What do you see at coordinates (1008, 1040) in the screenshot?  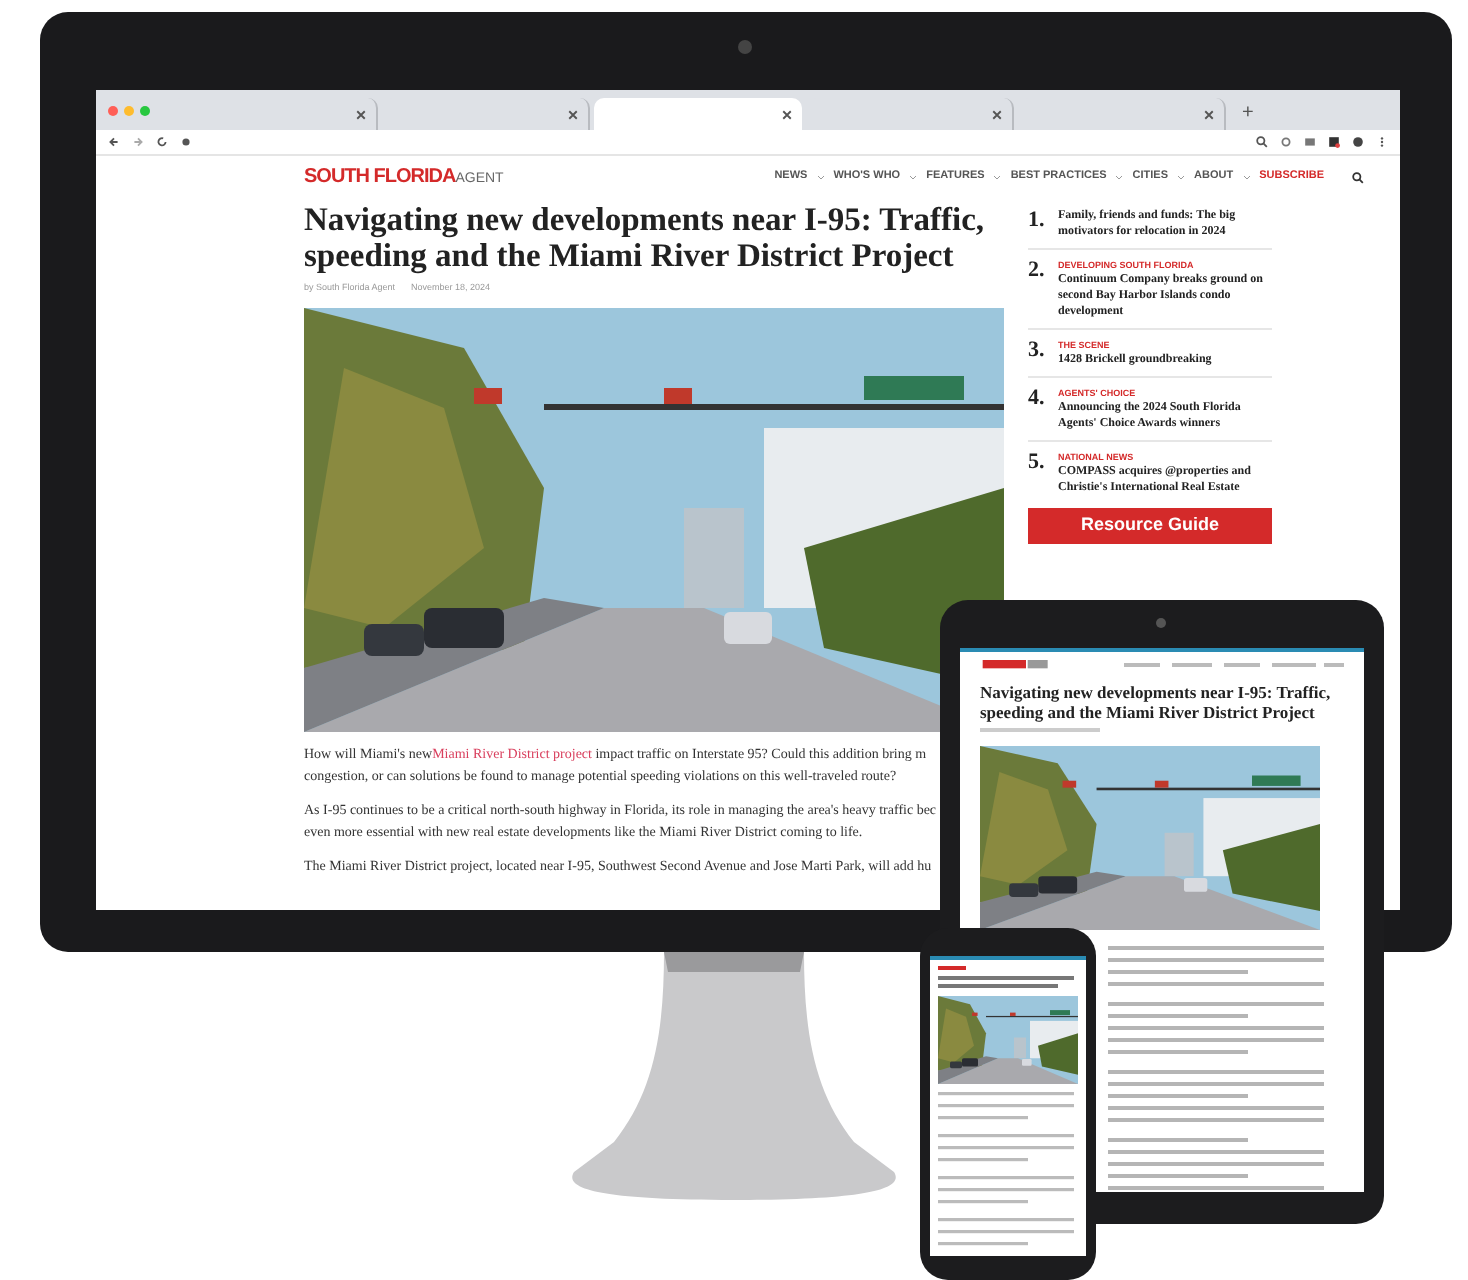 I see `street-photo-drawing` at bounding box center [1008, 1040].